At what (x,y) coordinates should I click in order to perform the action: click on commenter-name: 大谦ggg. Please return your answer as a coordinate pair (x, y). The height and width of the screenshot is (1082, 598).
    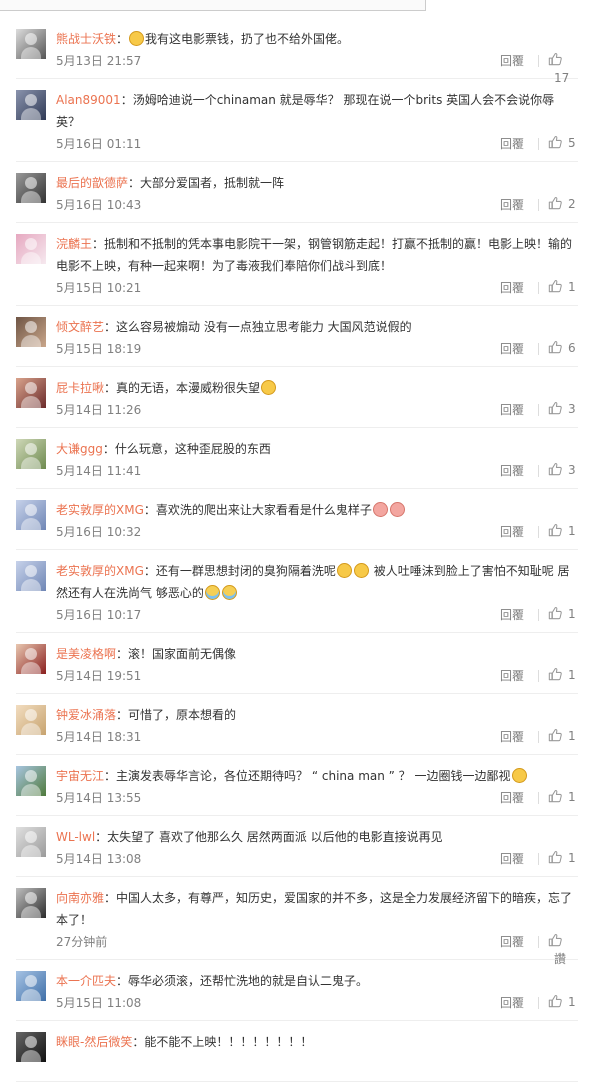
    Looking at the image, I should click on (79, 449).